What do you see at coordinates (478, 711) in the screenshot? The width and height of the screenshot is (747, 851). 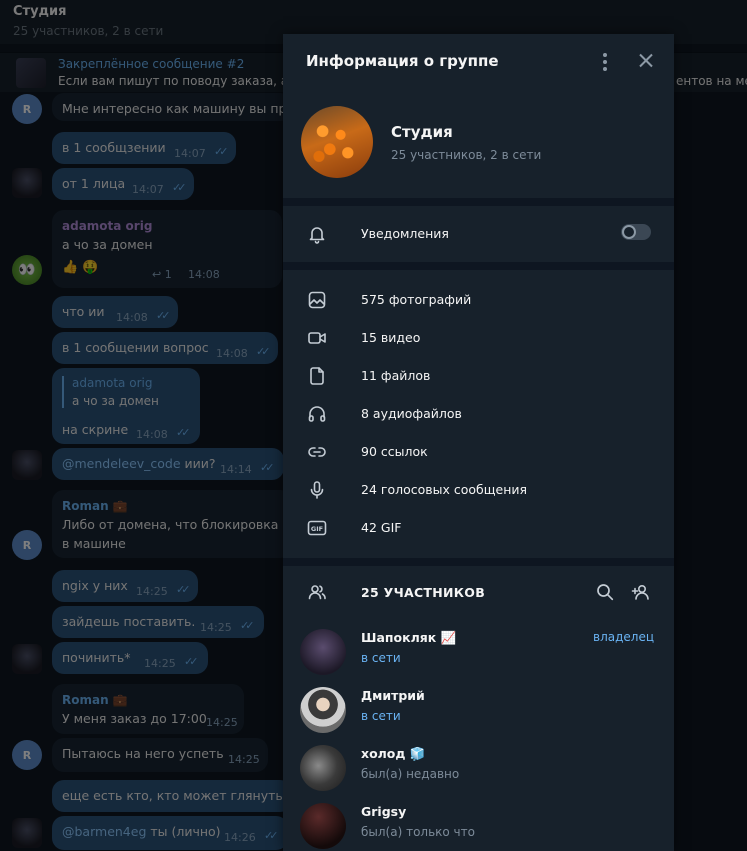 I see `member-row: Дмитрий в сети` at bounding box center [478, 711].